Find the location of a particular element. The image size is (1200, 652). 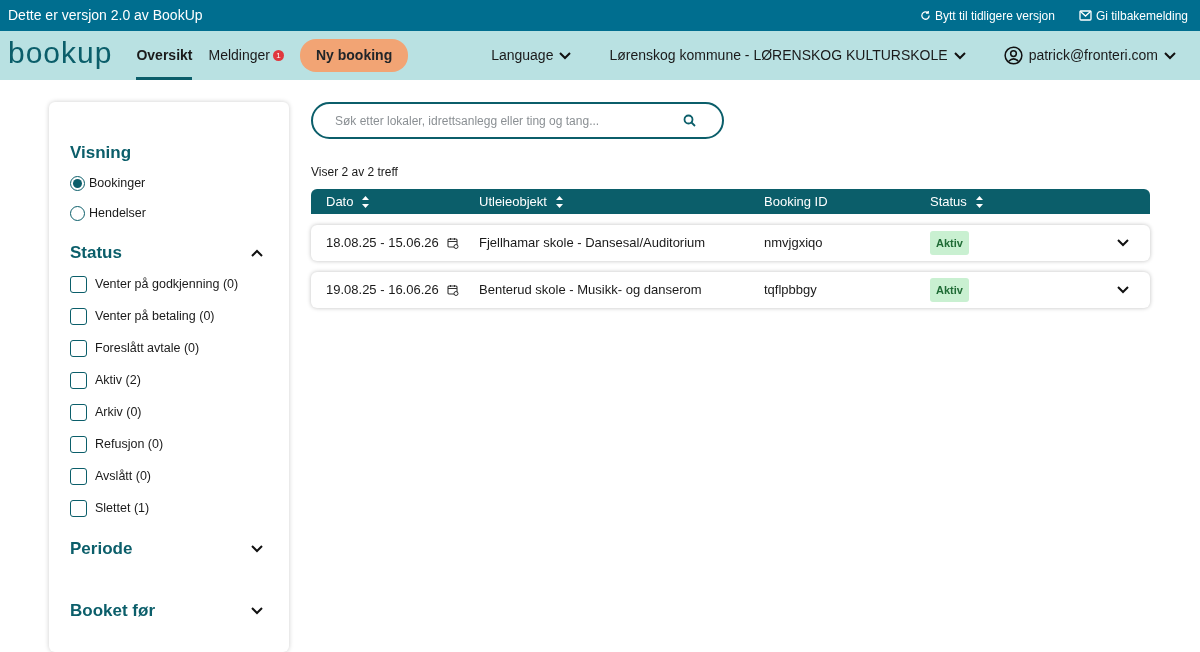

revert-version-link: Bytt til tidligere versjon is located at coordinates (987, 15).